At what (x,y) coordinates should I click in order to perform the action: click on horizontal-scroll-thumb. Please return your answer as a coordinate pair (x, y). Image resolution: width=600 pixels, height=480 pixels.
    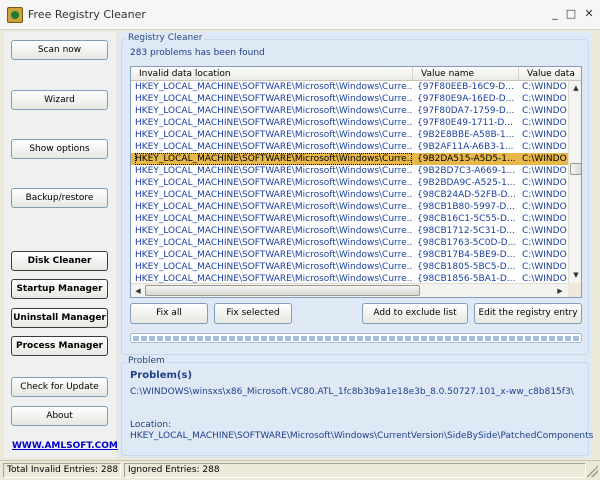
    Looking at the image, I should click on (282, 290).